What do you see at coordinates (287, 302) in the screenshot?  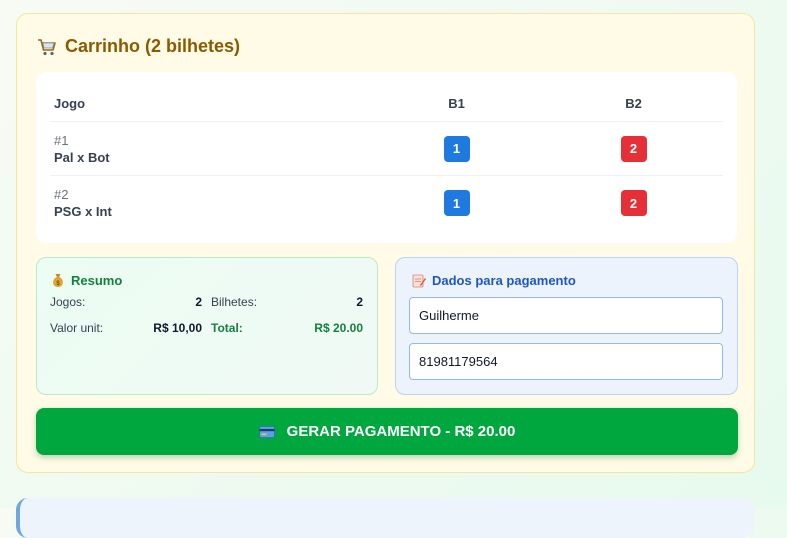 I see `tickets-count: Bilhetes: 2` at bounding box center [287, 302].